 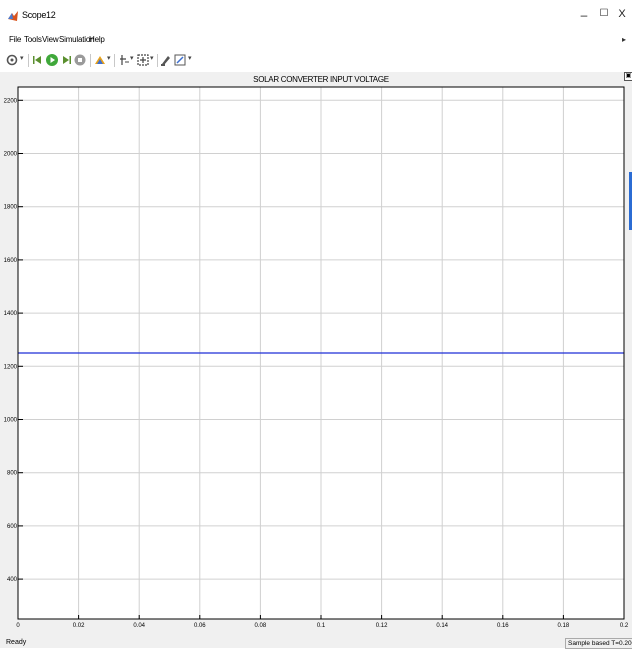 What do you see at coordinates (316, 16) in the screenshot?
I see `title-bar: Scope12 – ☐ X` at bounding box center [316, 16].